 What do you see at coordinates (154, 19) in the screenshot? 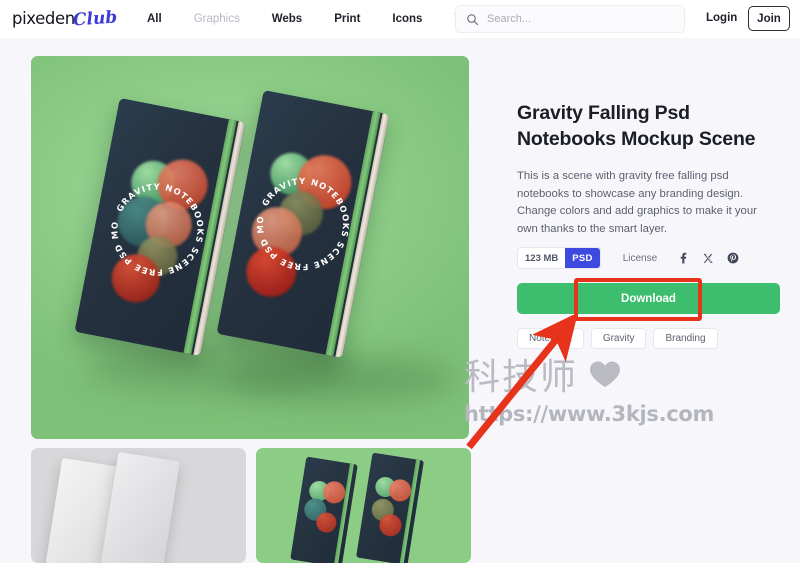
I see `nav-item-all: All` at bounding box center [154, 19].